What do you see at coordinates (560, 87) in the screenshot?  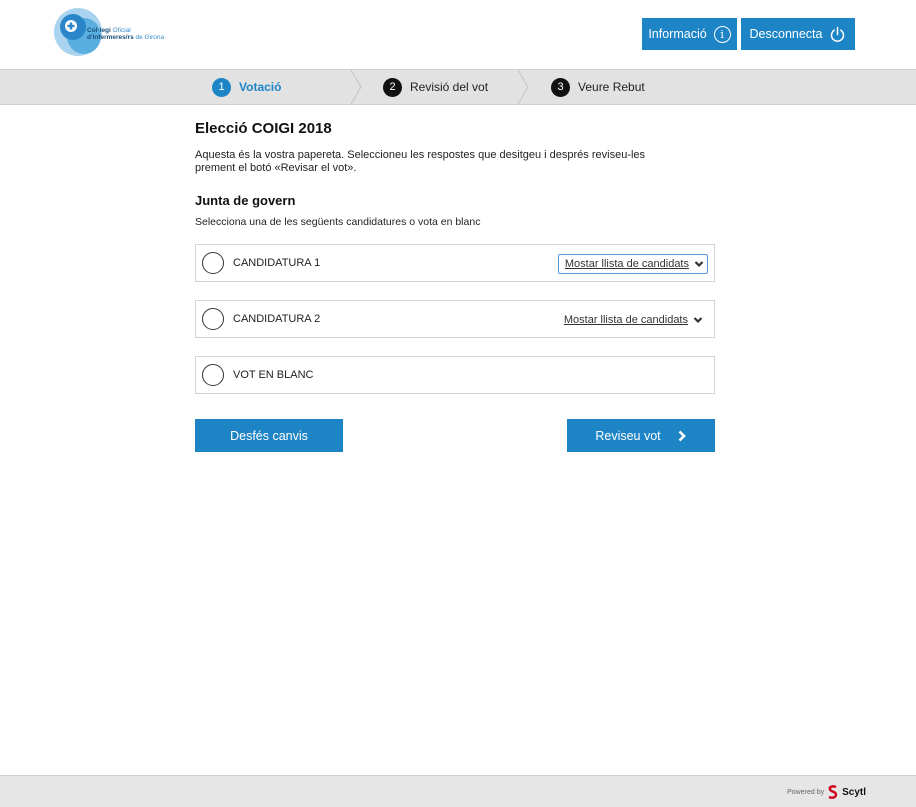 I see `step-number: 3` at bounding box center [560, 87].